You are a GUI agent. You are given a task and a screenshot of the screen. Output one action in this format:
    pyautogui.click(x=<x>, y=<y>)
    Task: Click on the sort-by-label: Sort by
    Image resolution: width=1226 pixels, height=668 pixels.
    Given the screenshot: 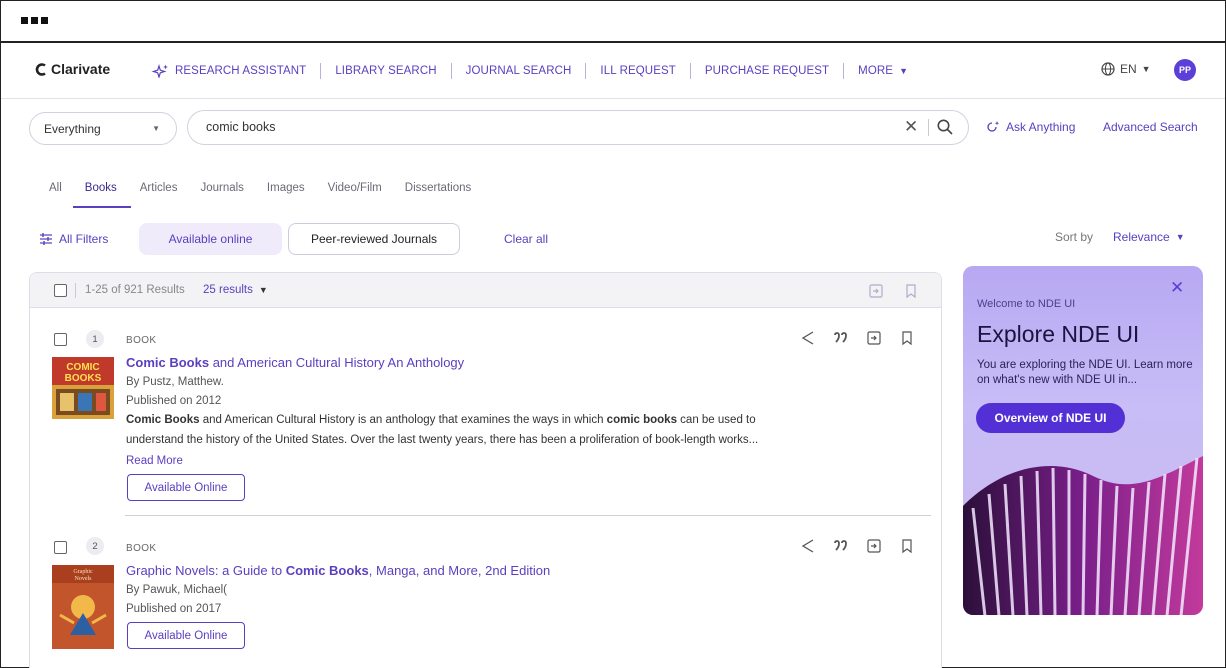 What is the action you would take?
    pyautogui.click(x=1074, y=237)
    